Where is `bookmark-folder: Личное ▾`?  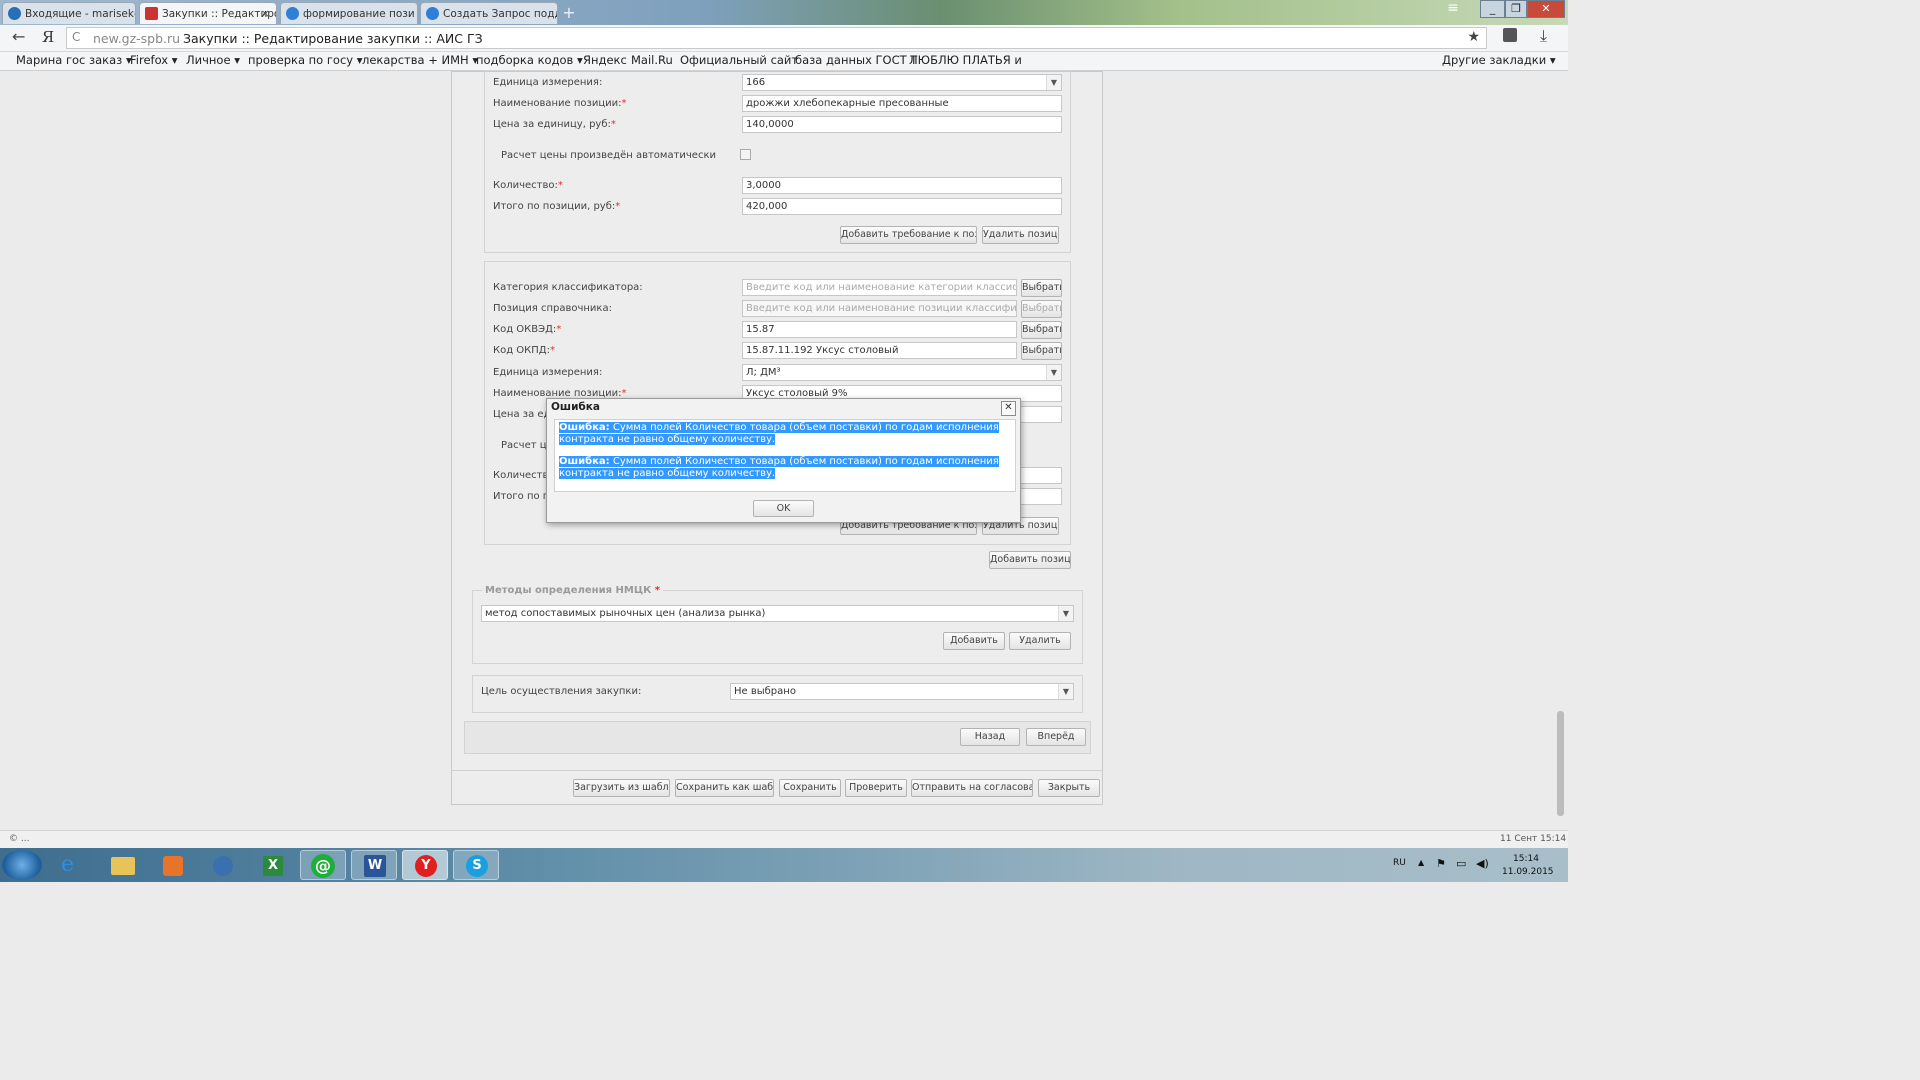
bookmark-folder: Личное ▾ is located at coordinates (213, 60).